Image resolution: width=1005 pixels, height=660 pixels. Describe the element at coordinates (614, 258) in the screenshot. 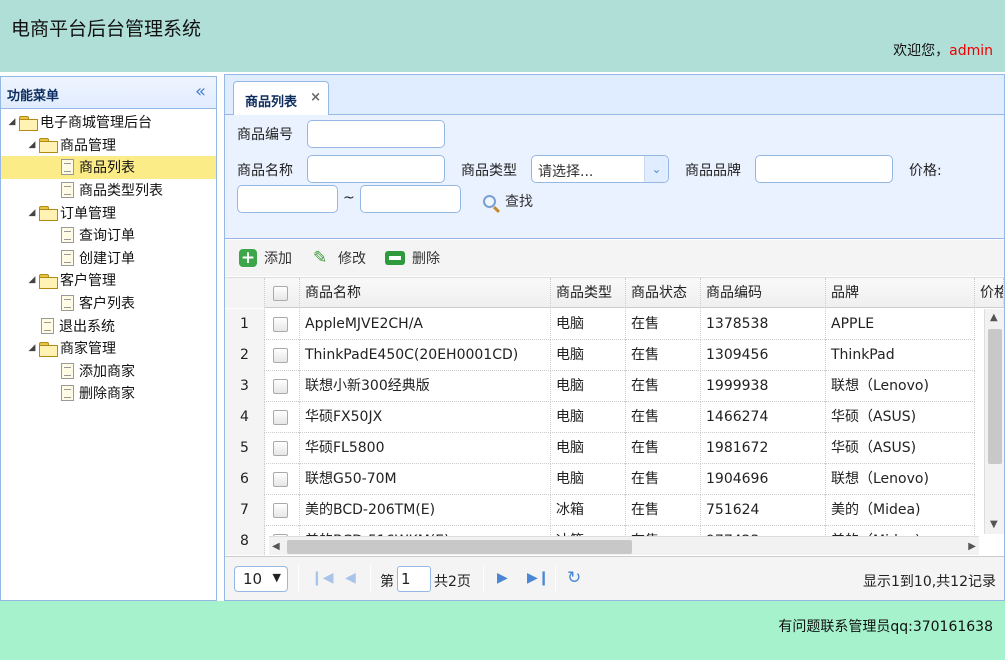

I see `grid-toolbar: + 添加 ✎ 修改 删除` at that location.